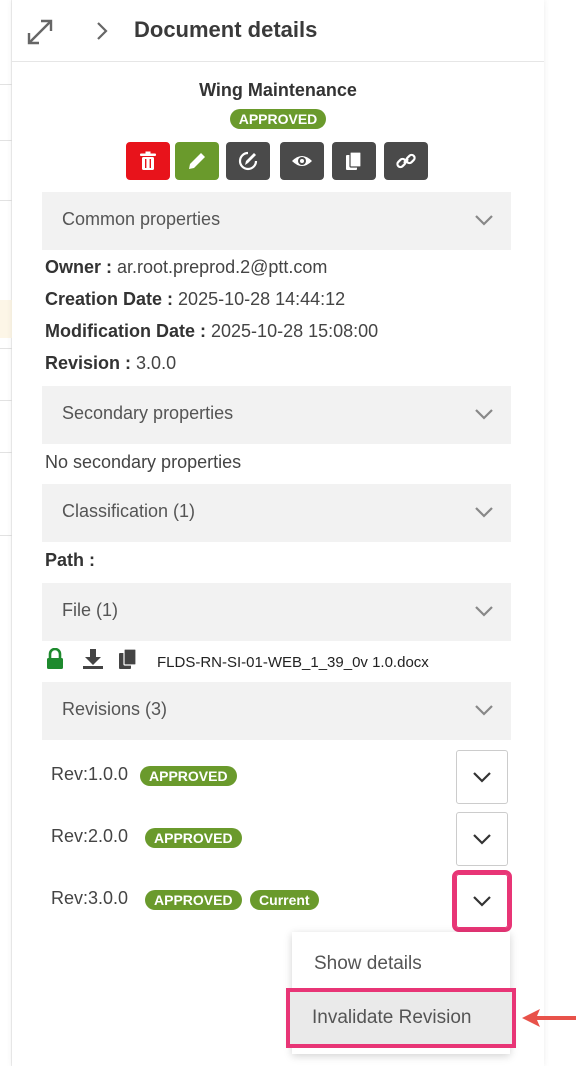 This screenshot has height=1066, width=584. Describe the element at coordinates (262, 299) in the screenshot. I see `creation-date-value: 2025-10-28 14:44:12` at that location.